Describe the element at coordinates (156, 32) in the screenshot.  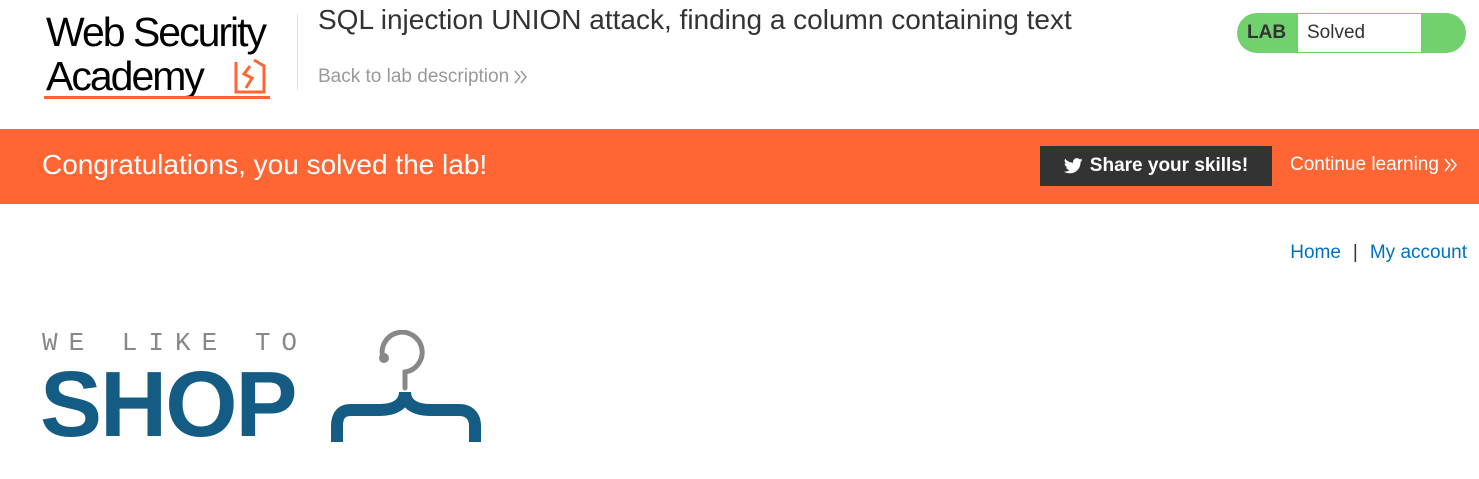
I see `logo-text-line1: Web Security` at that location.